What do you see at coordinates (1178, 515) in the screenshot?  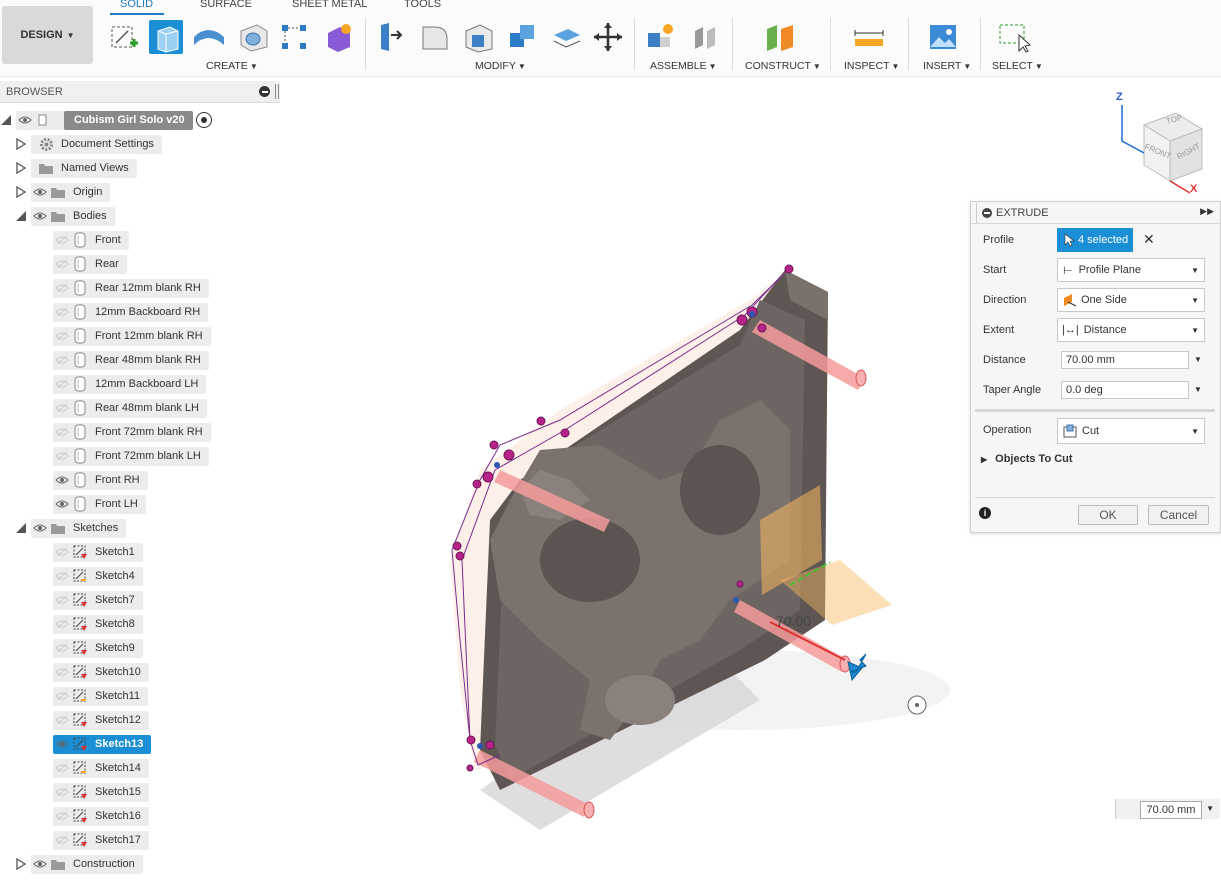 I see `cancel-button: Cancel` at bounding box center [1178, 515].